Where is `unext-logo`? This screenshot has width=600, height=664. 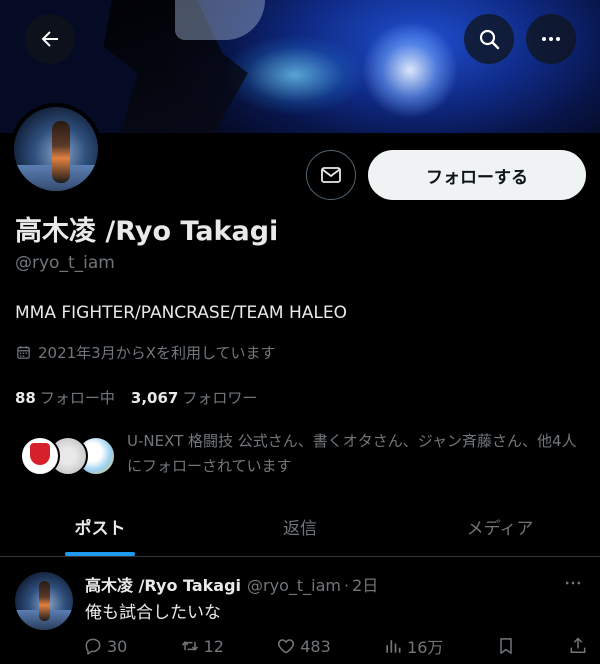 unext-logo is located at coordinates (40, 454).